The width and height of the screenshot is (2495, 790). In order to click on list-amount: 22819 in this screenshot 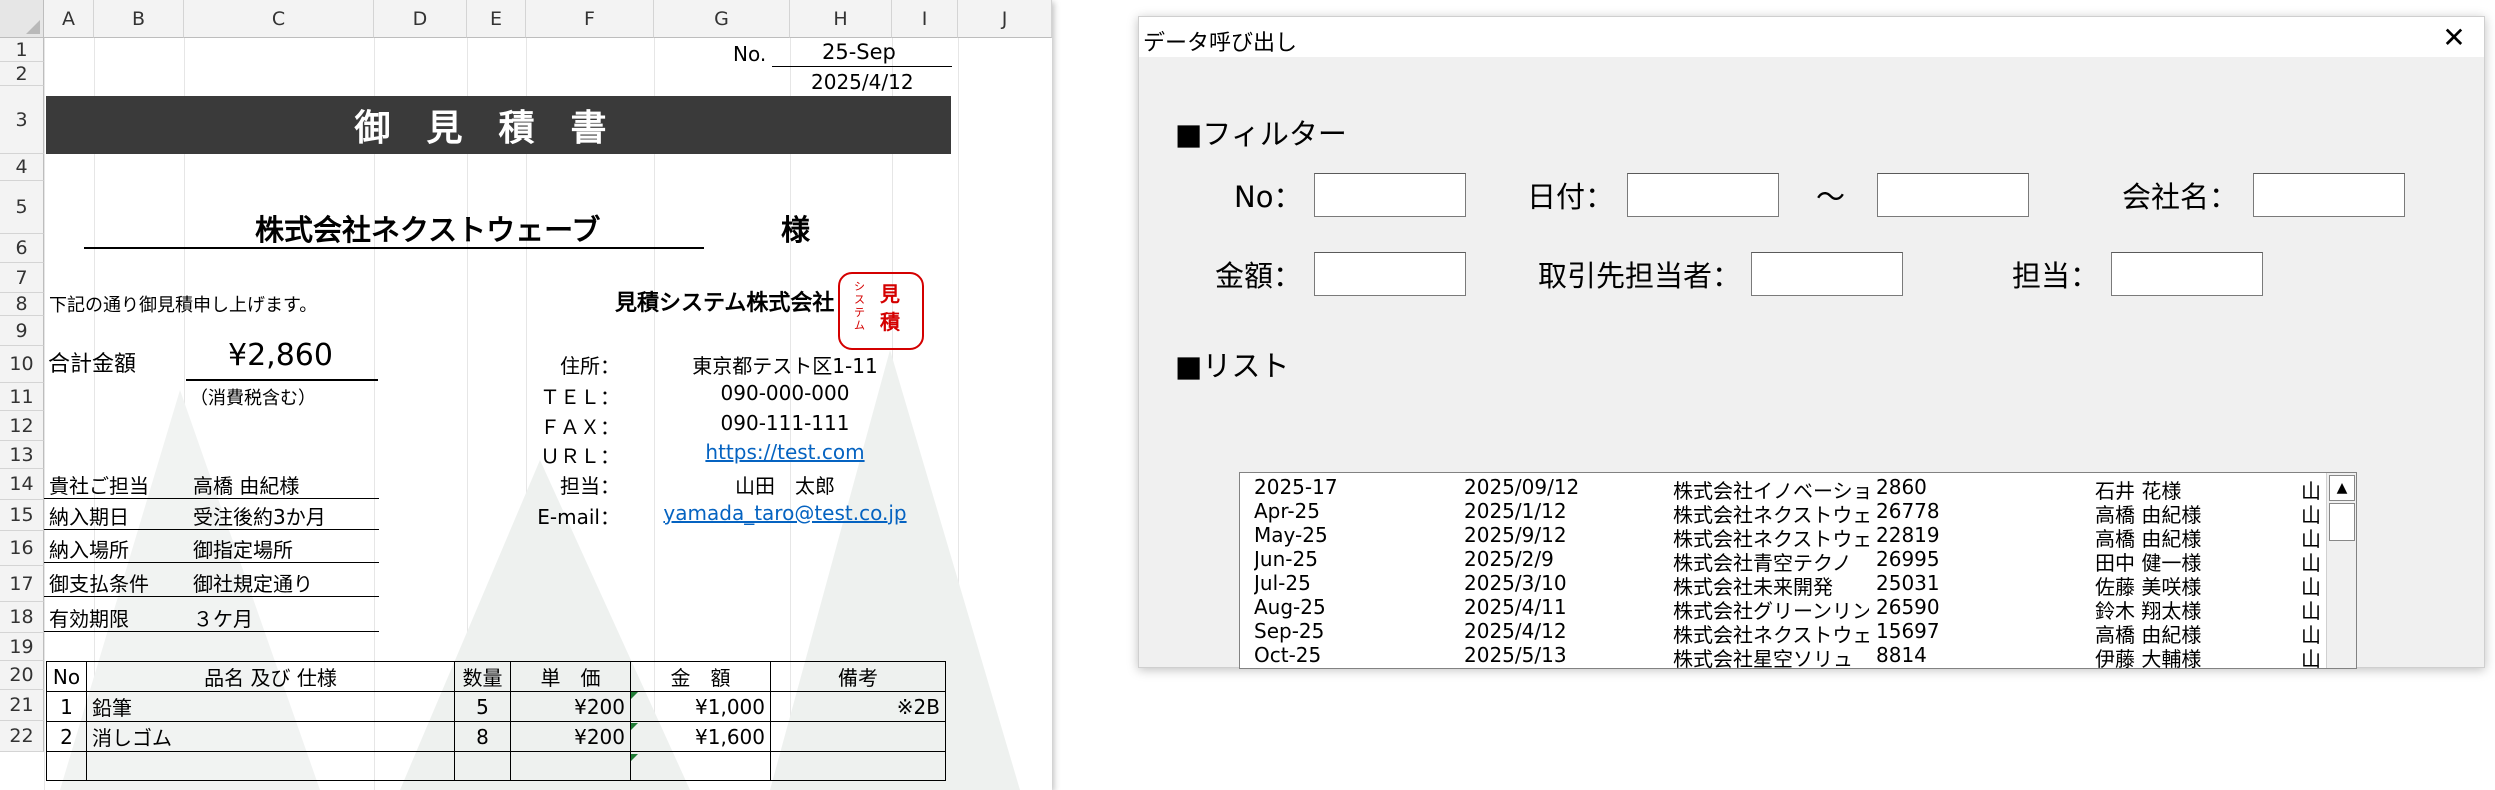, I will do `click(1908, 535)`.